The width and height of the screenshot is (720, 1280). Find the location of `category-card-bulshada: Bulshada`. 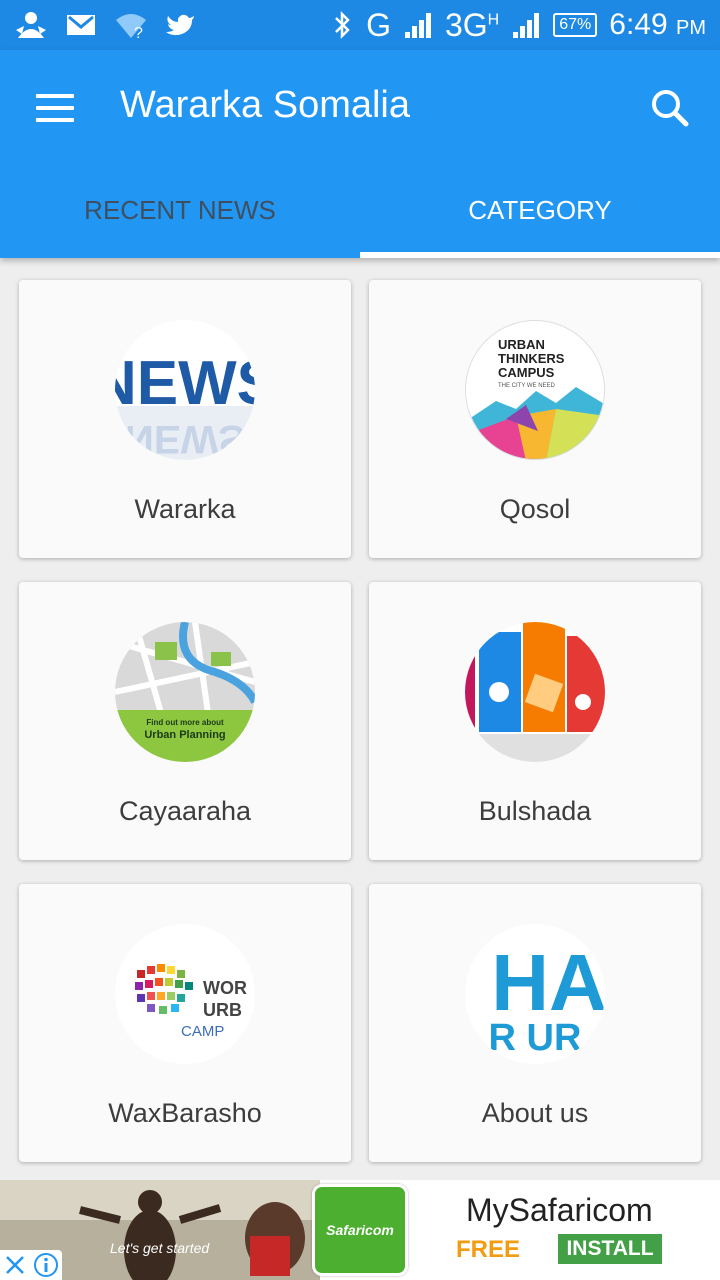

category-card-bulshada: Bulshada is located at coordinates (535, 721).